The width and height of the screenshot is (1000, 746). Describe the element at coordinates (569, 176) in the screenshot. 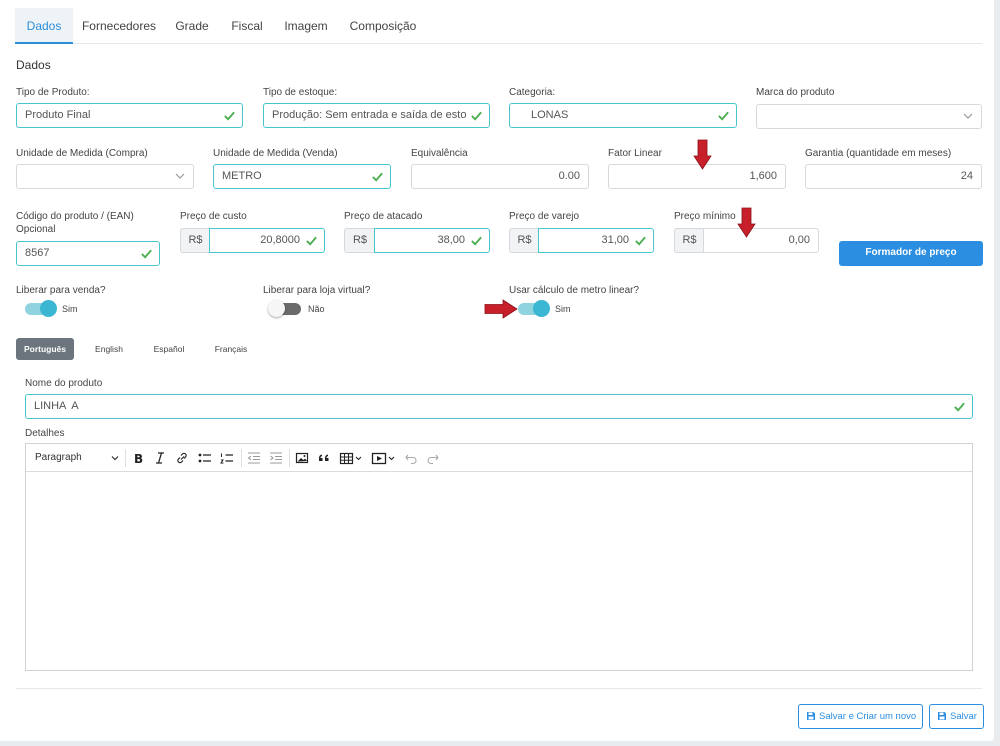

I see `equivalencia-value: 0.00` at that location.